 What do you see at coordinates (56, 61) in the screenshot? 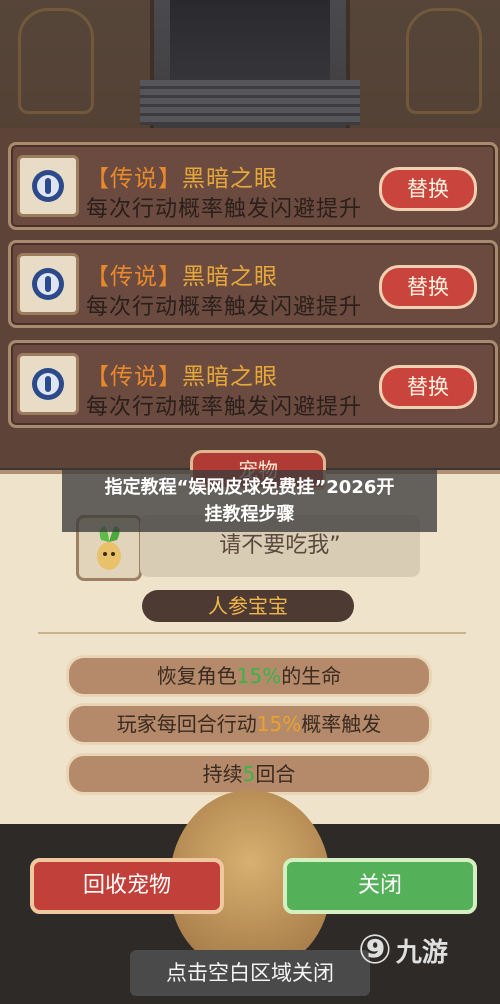
I see `left-ornament` at bounding box center [56, 61].